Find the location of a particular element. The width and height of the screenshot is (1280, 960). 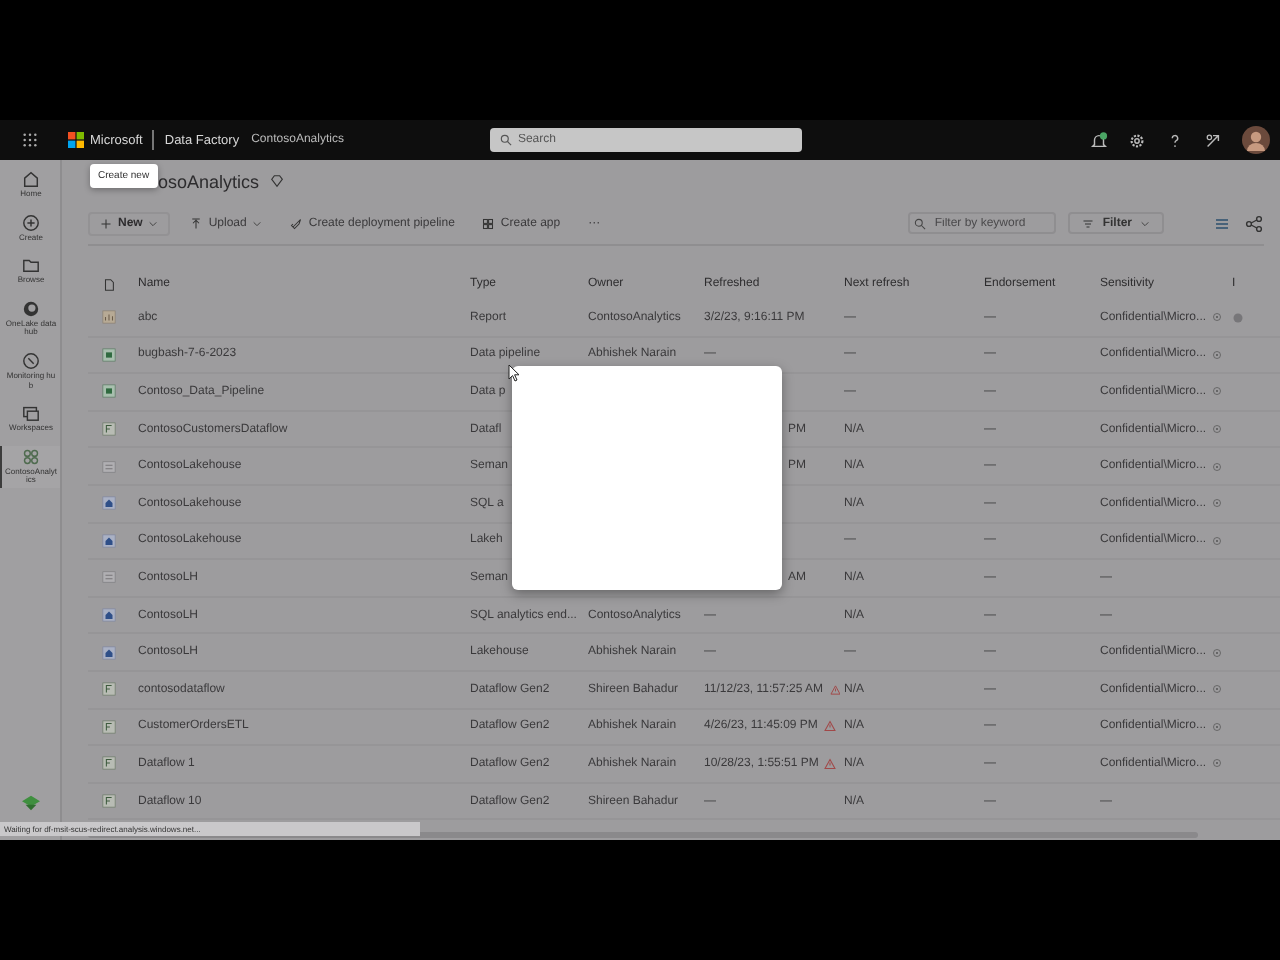

workspace-title: osoAnalytics is located at coordinates (209, 181).